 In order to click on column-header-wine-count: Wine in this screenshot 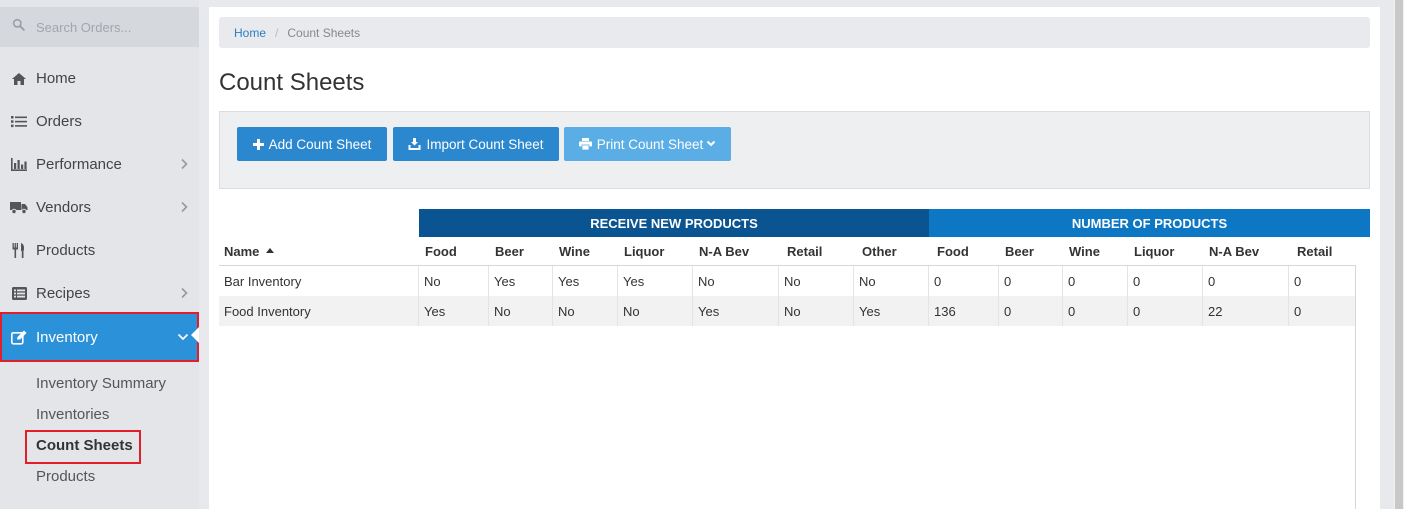, I will do `click(1096, 251)`.